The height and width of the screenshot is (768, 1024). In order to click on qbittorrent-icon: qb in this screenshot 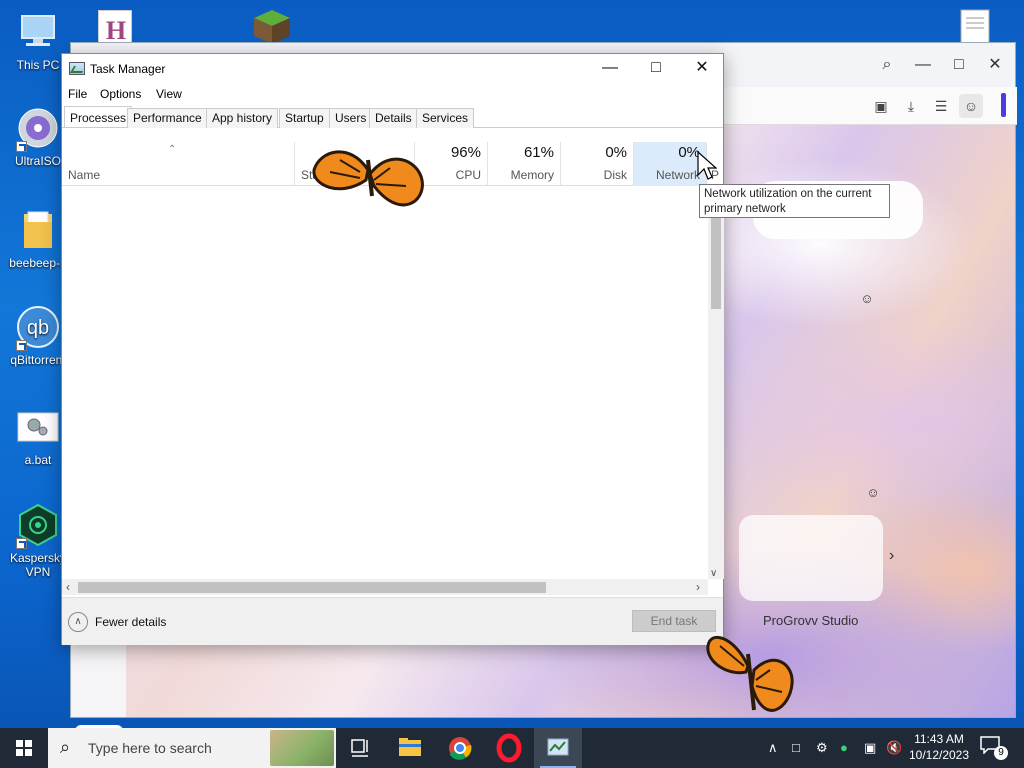, I will do `click(38, 328)`.